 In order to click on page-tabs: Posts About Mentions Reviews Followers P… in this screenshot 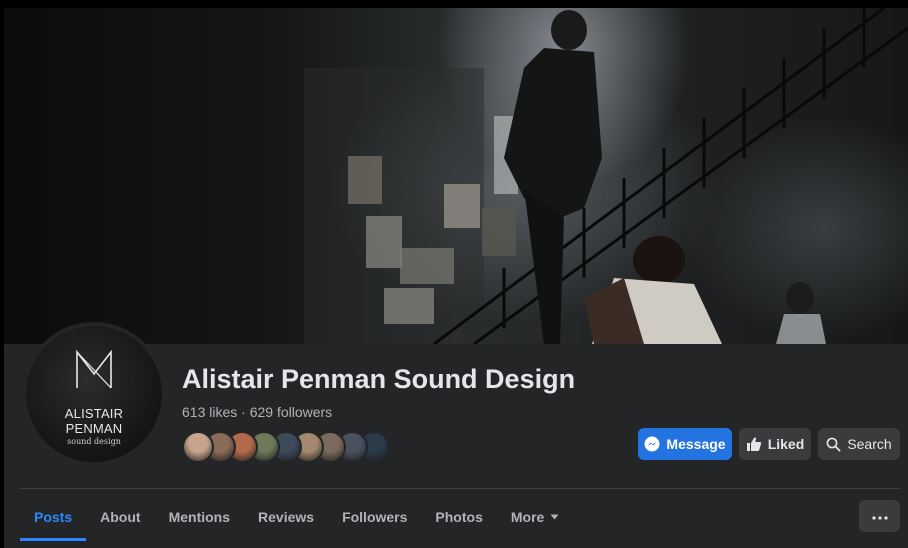, I will do `click(296, 518)`.